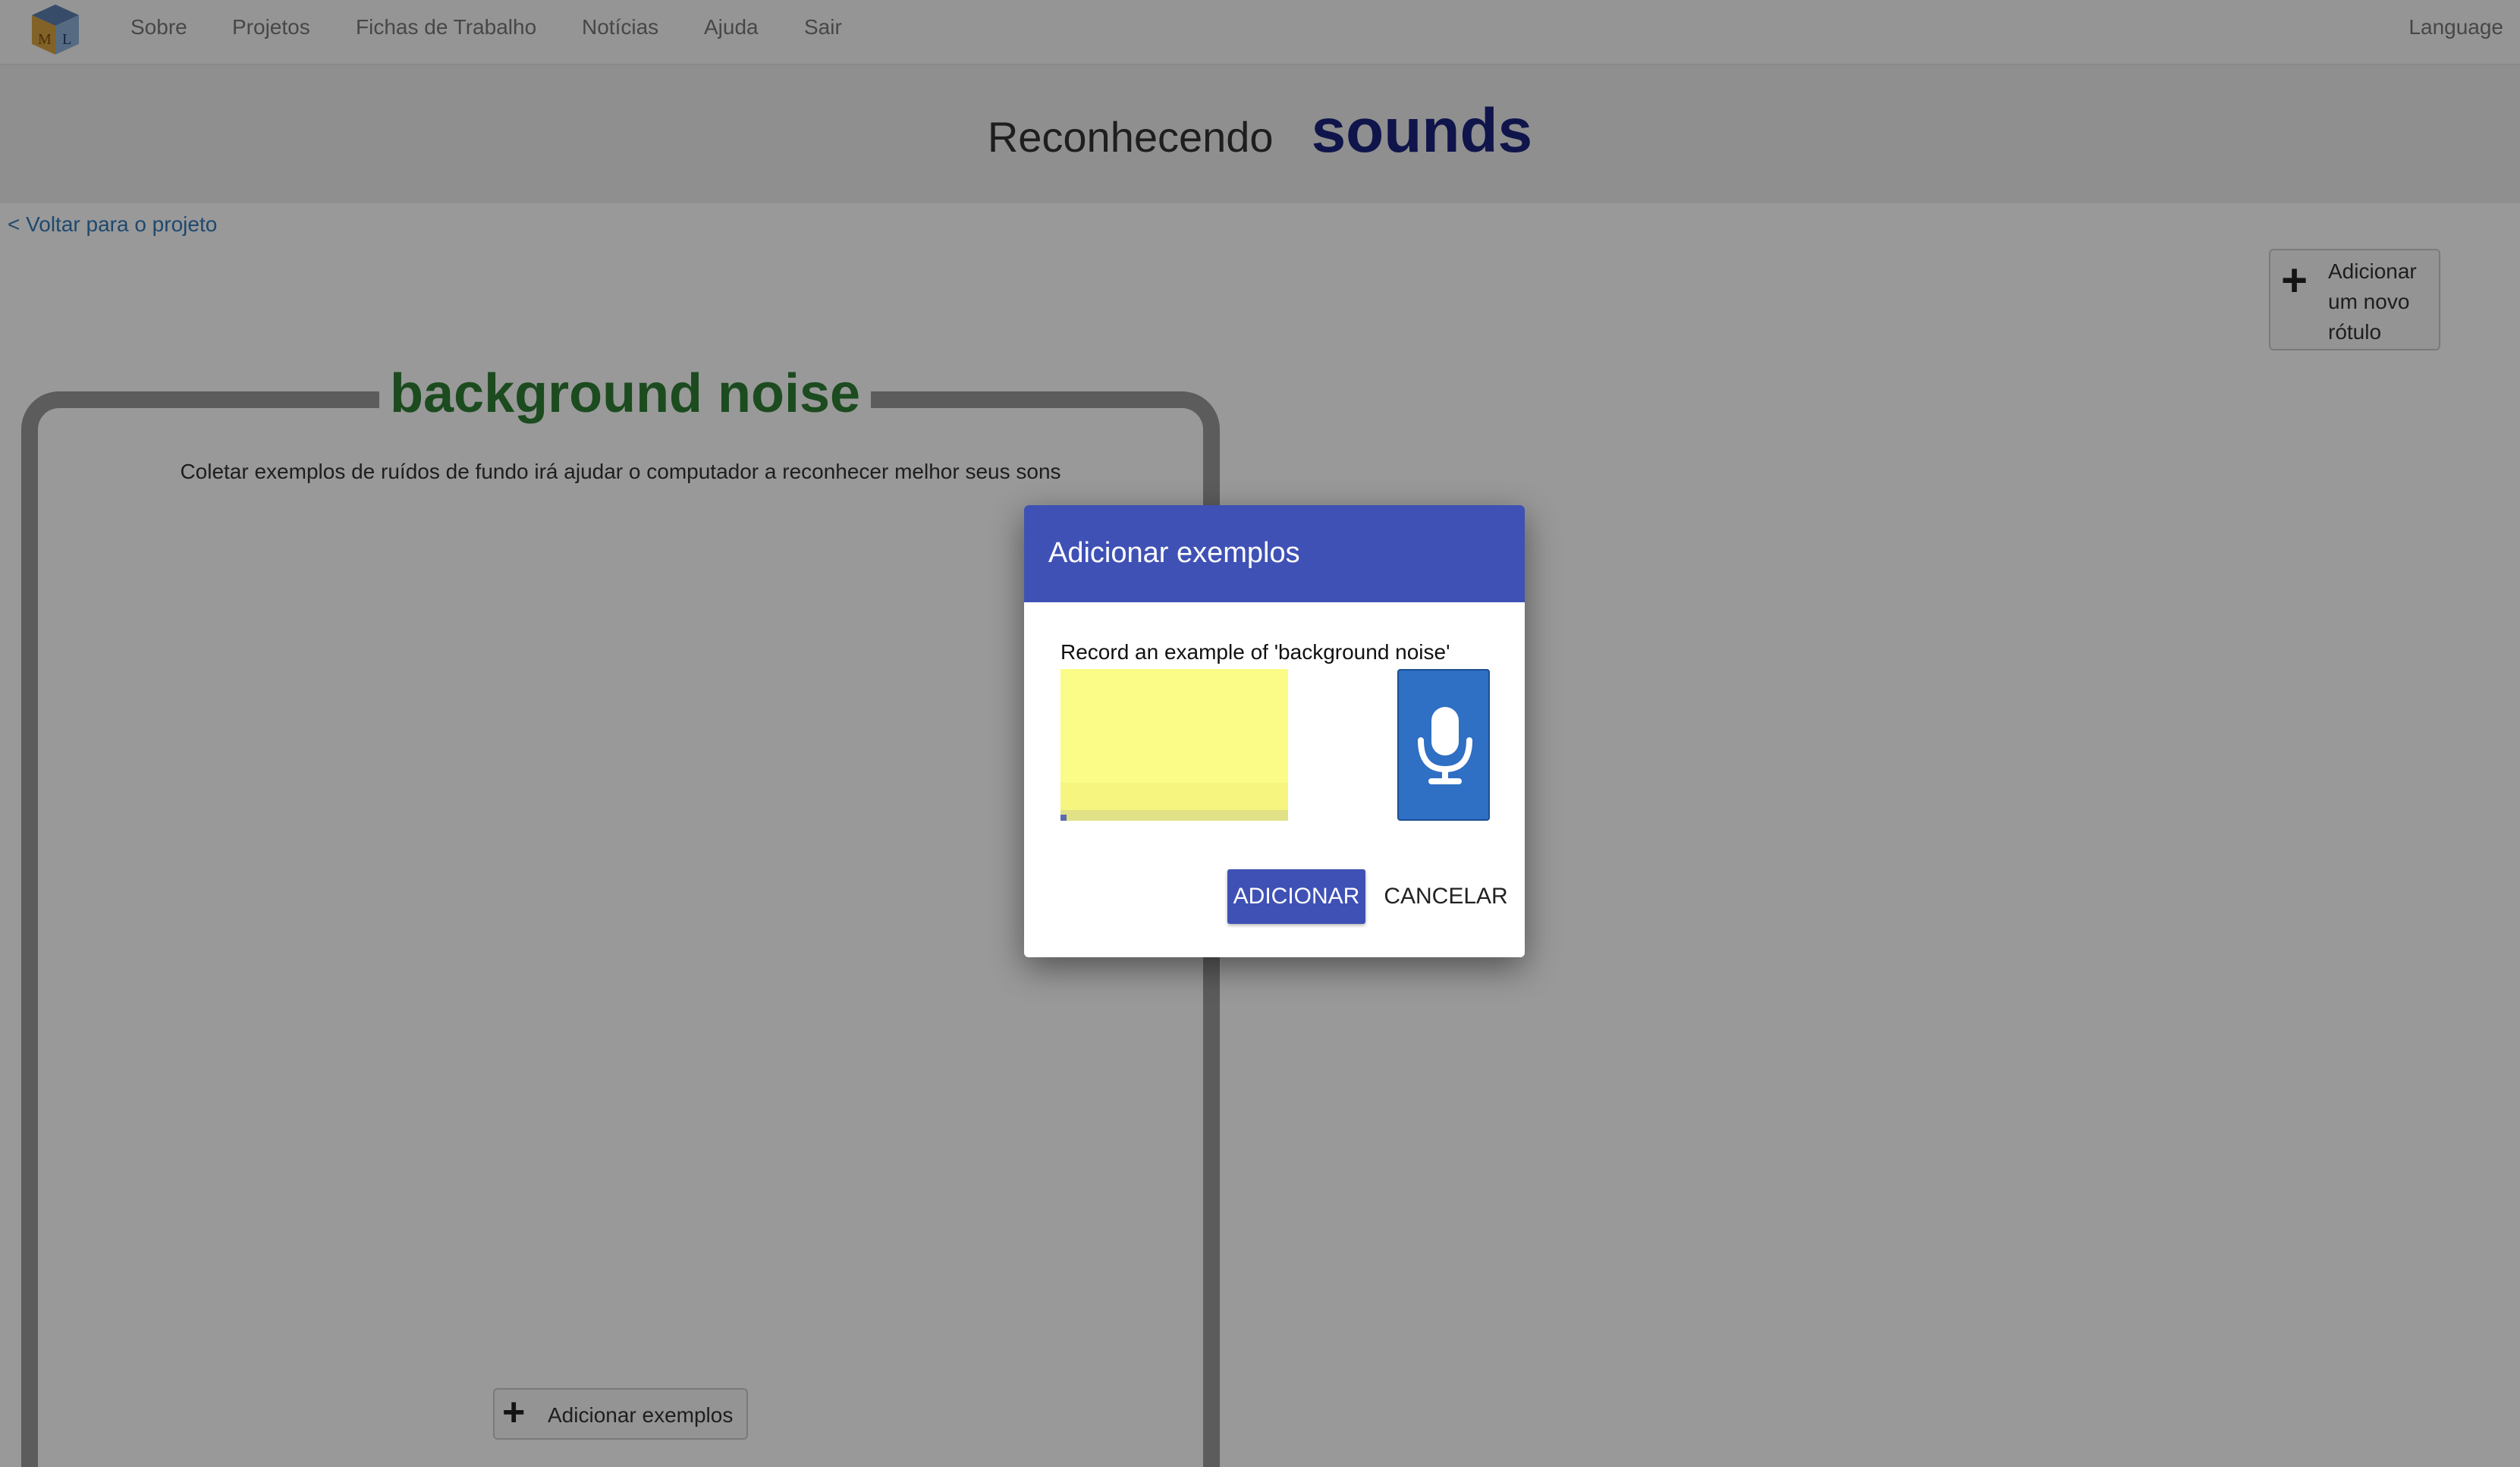 This screenshot has height=1467, width=2520. Describe the element at coordinates (1446, 896) in the screenshot. I see `cancel-button: CANCELAR` at that location.